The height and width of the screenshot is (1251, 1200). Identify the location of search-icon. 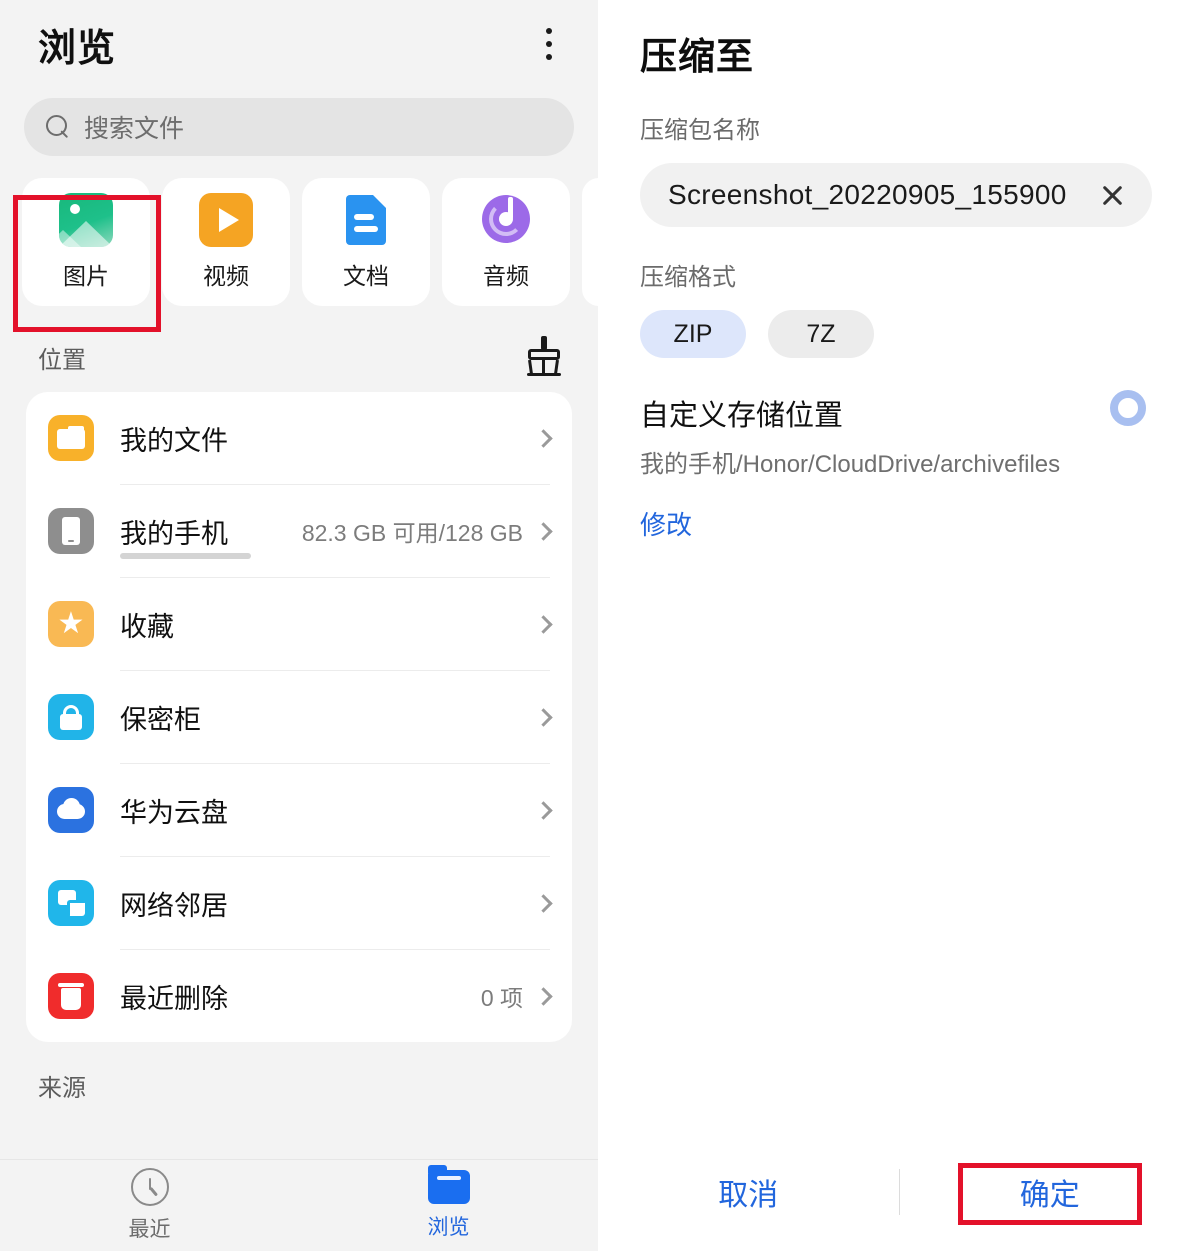
(58, 127).